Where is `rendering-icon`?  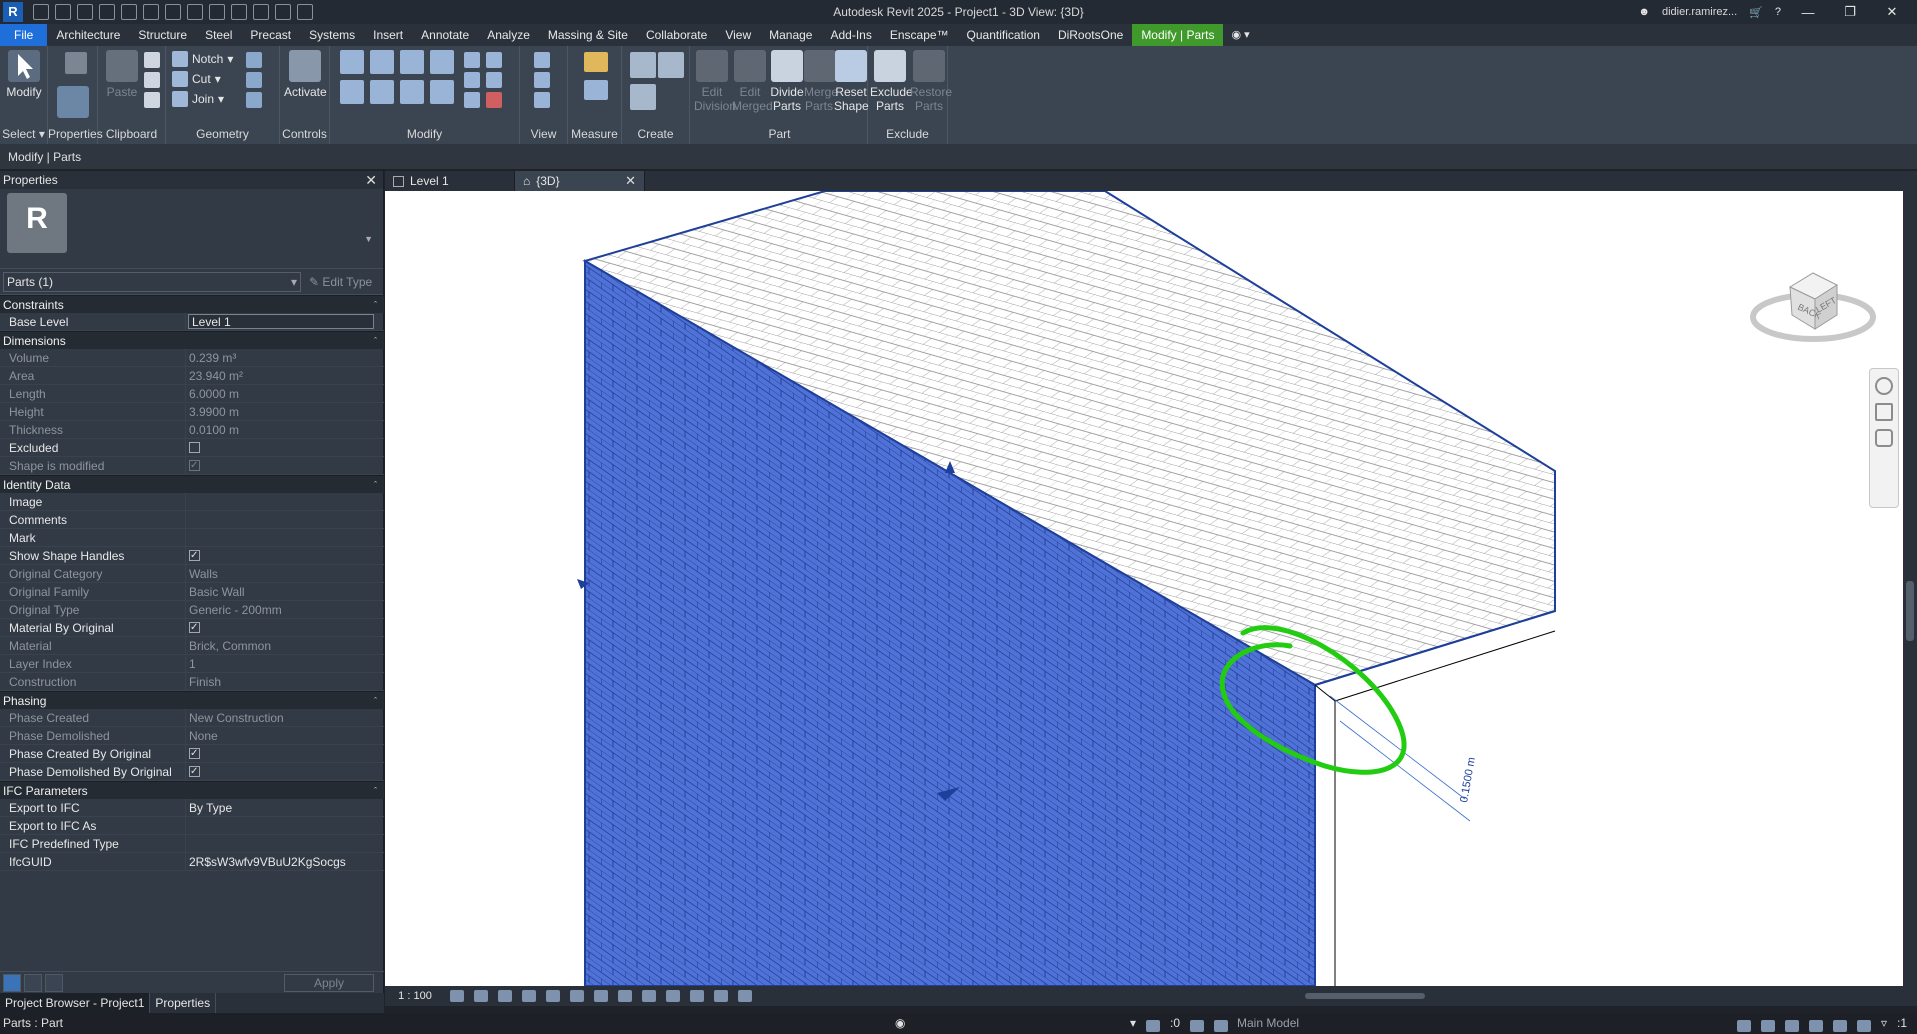
rendering-icon is located at coordinates (553, 996).